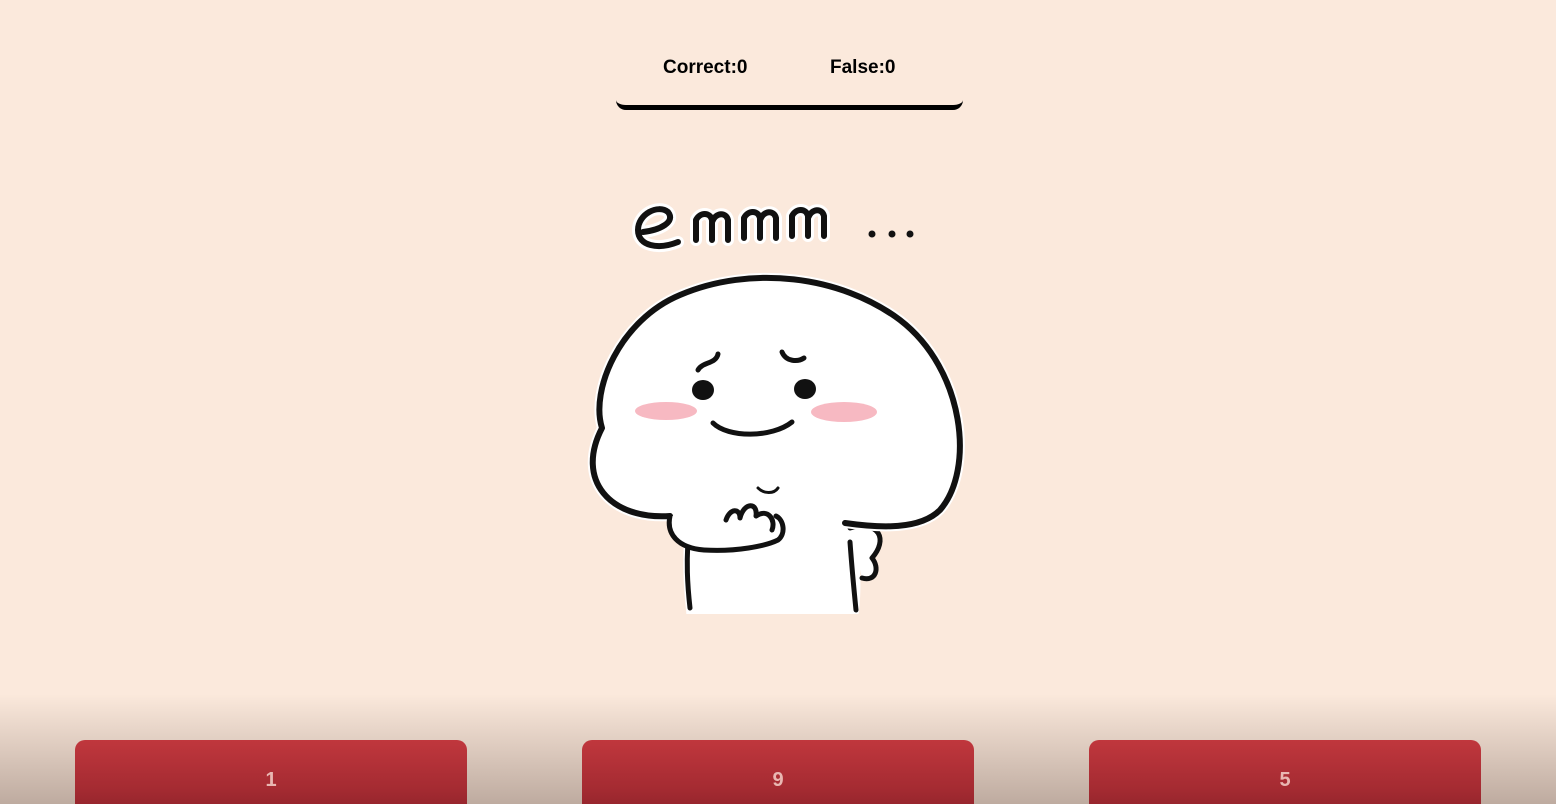  I want to click on correct-count: Correct:0, so click(705, 67).